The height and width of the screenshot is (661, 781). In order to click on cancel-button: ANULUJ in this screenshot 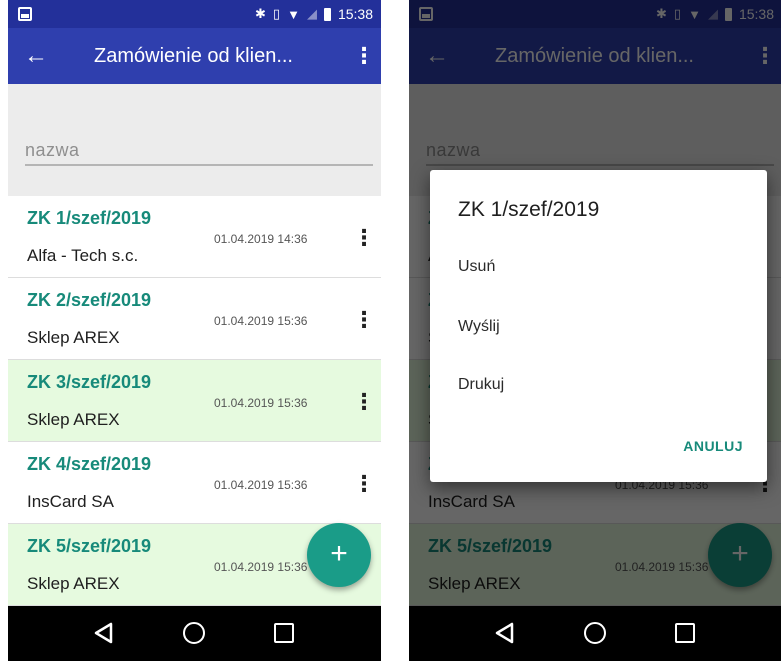, I will do `click(713, 446)`.